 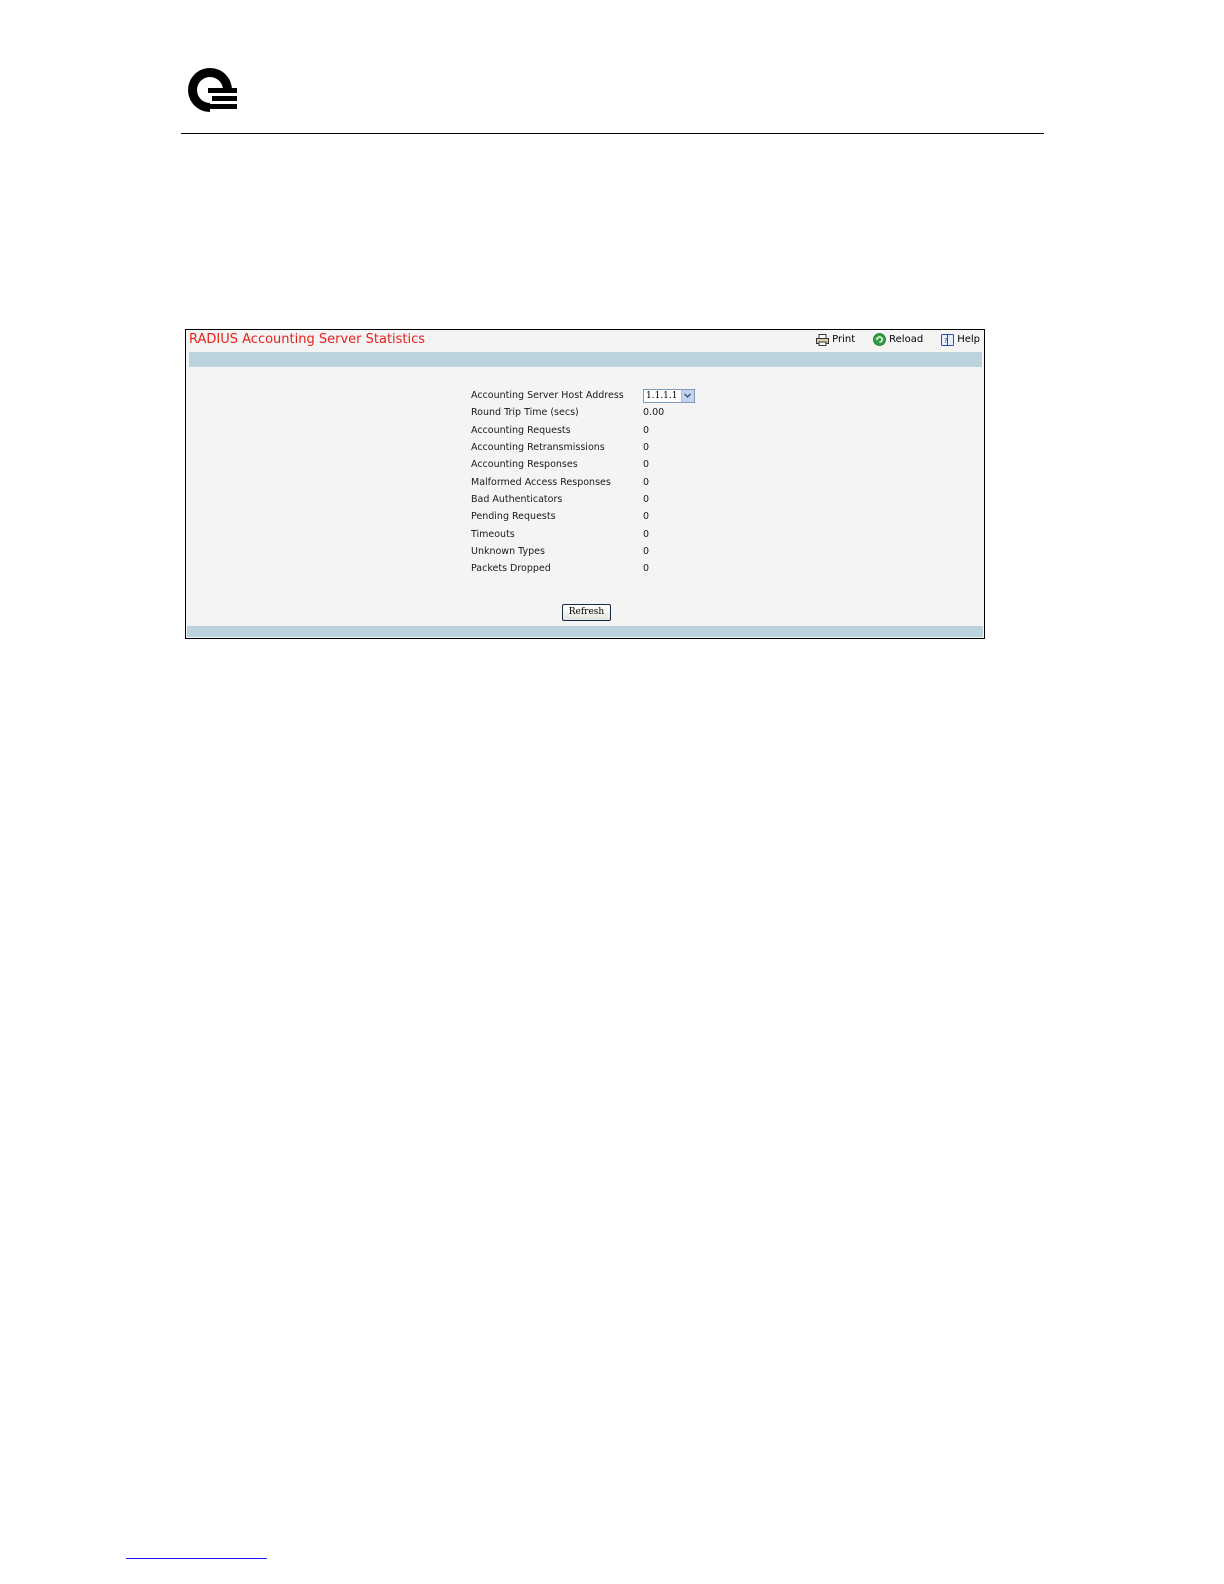 What do you see at coordinates (513, 517) in the screenshot?
I see `stat-label: Pending Requests` at bounding box center [513, 517].